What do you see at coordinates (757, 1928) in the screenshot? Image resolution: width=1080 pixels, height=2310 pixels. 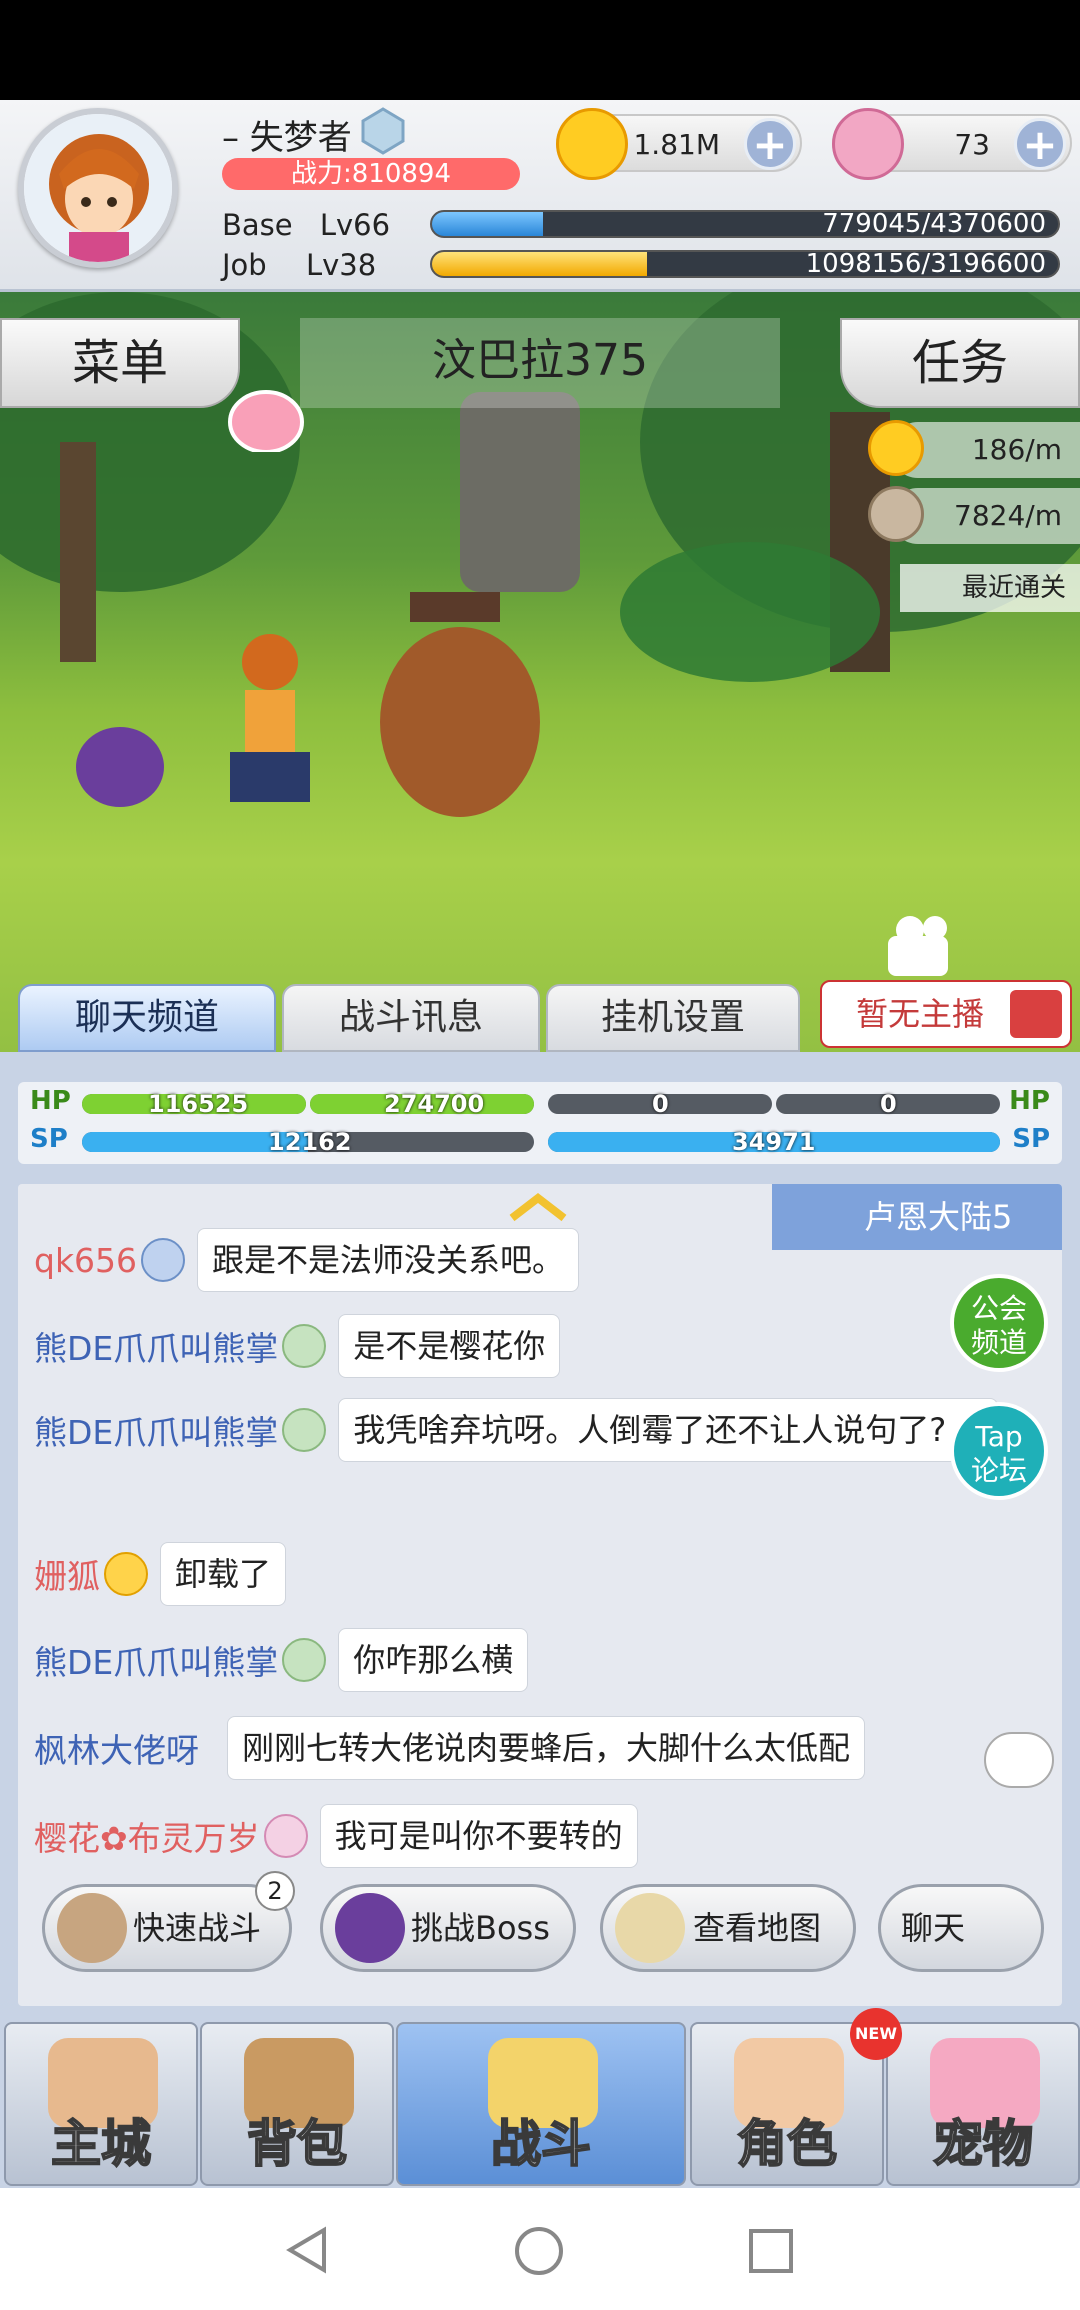 I see `view-map-label: 查看地图` at bounding box center [757, 1928].